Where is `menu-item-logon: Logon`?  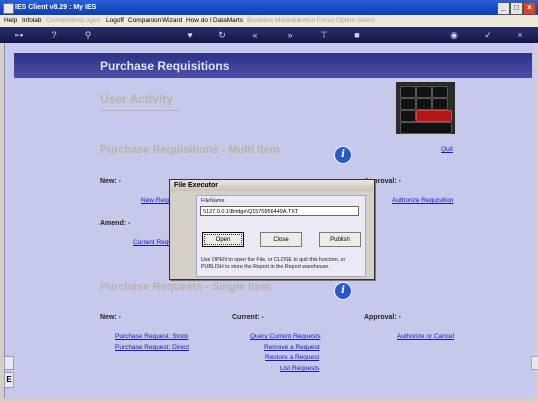
menu-item-logon: Logon is located at coordinates (91, 21).